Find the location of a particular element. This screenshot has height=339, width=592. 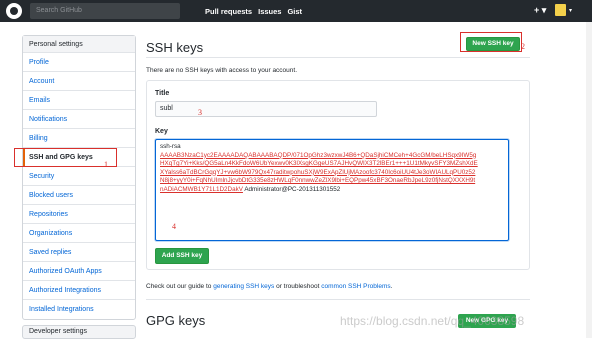

create-new-menu: + ▾ is located at coordinates (540, 10).